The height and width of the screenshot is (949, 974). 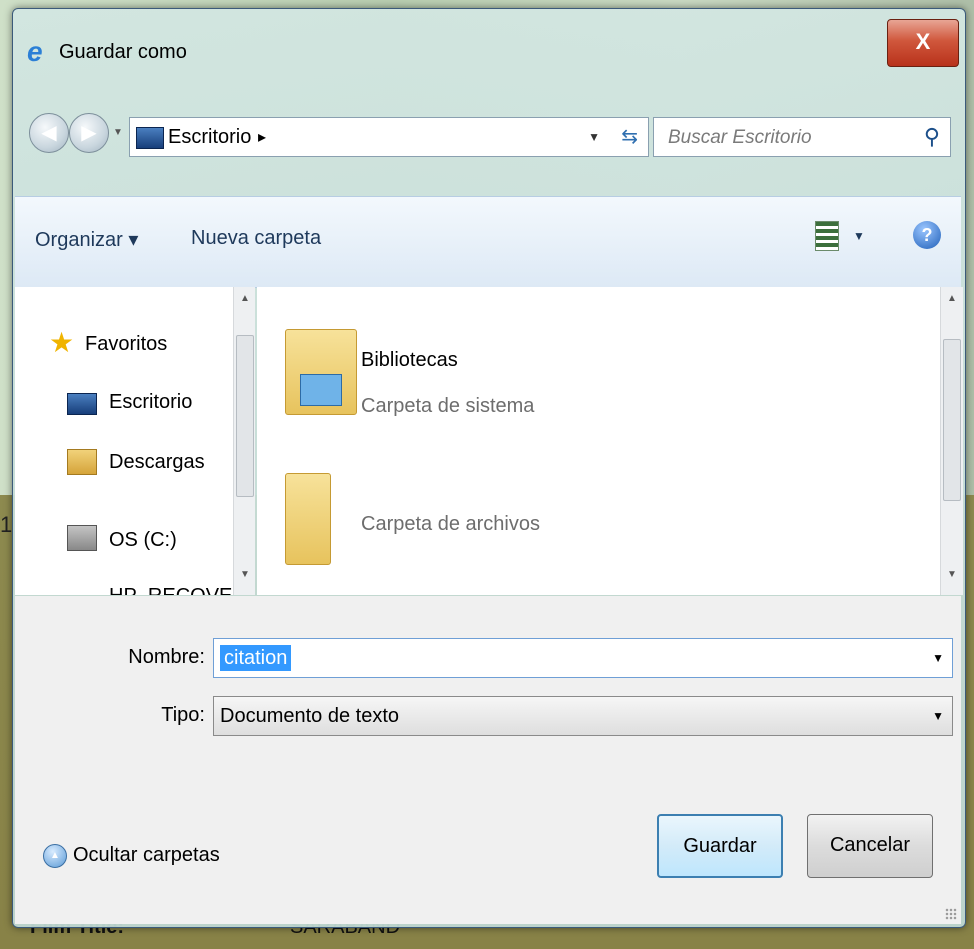 I want to click on file-list-scrollbar: ▲ ▼, so click(x=951, y=441).